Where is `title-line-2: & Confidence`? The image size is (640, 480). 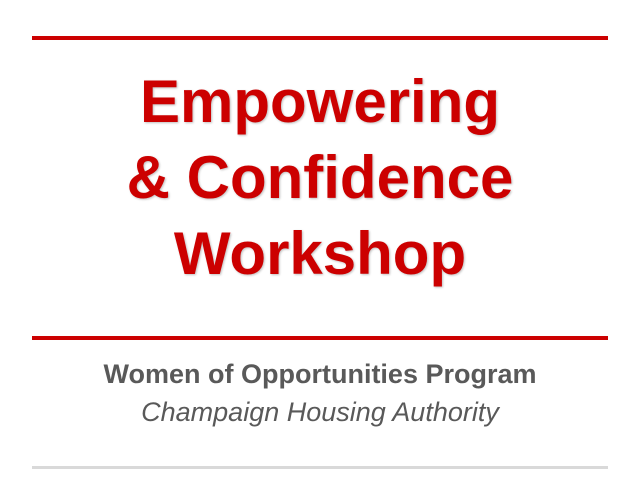
title-line-2: & Confidence is located at coordinates (320, 177).